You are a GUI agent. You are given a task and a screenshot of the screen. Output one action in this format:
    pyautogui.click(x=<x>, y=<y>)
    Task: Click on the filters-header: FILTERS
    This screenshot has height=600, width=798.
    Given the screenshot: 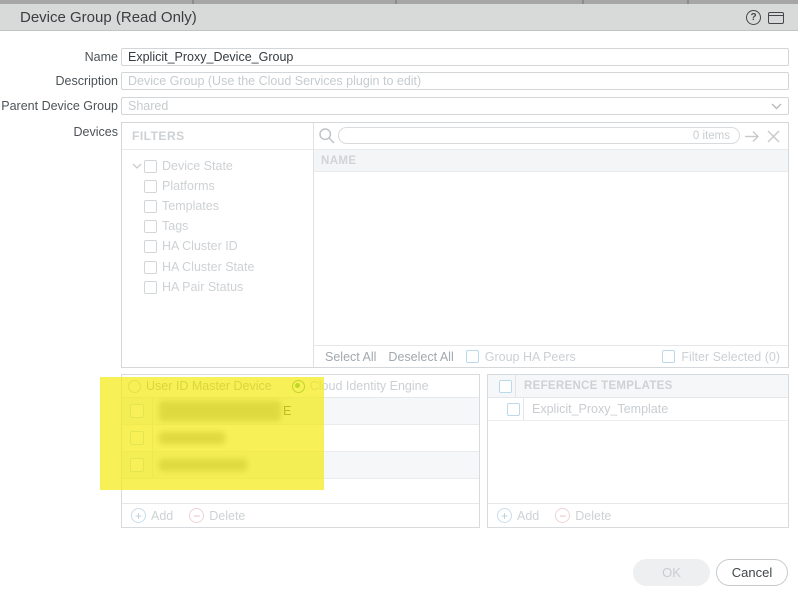 What is the action you would take?
    pyautogui.click(x=158, y=136)
    